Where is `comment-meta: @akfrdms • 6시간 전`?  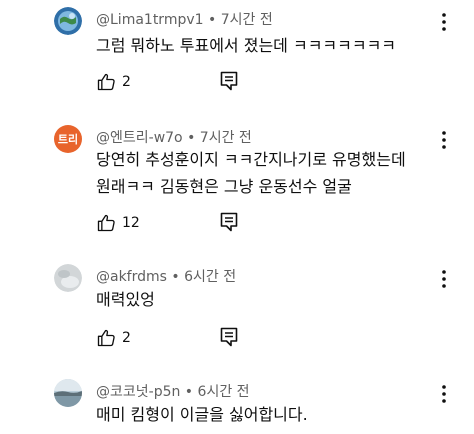
comment-meta: @akfrdms • 6시간 전 is located at coordinates (166, 276).